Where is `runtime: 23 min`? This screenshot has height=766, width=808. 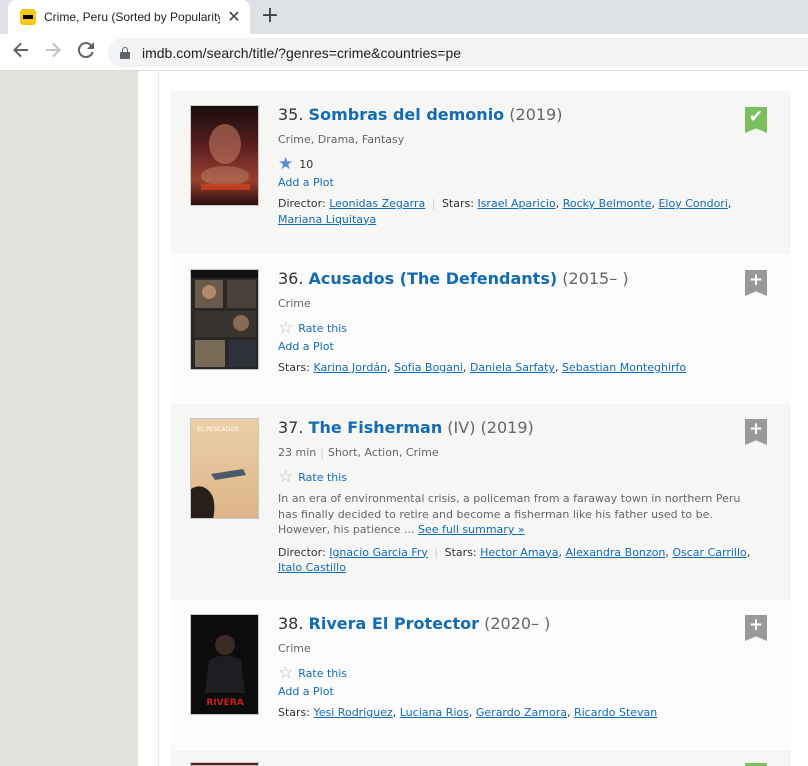 runtime: 23 min is located at coordinates (297, 452).